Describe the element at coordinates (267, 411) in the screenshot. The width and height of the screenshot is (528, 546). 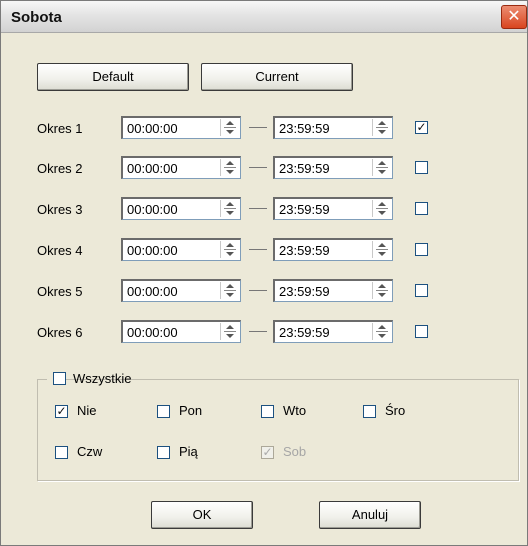
I see `day-checkbox-wto` at that location.